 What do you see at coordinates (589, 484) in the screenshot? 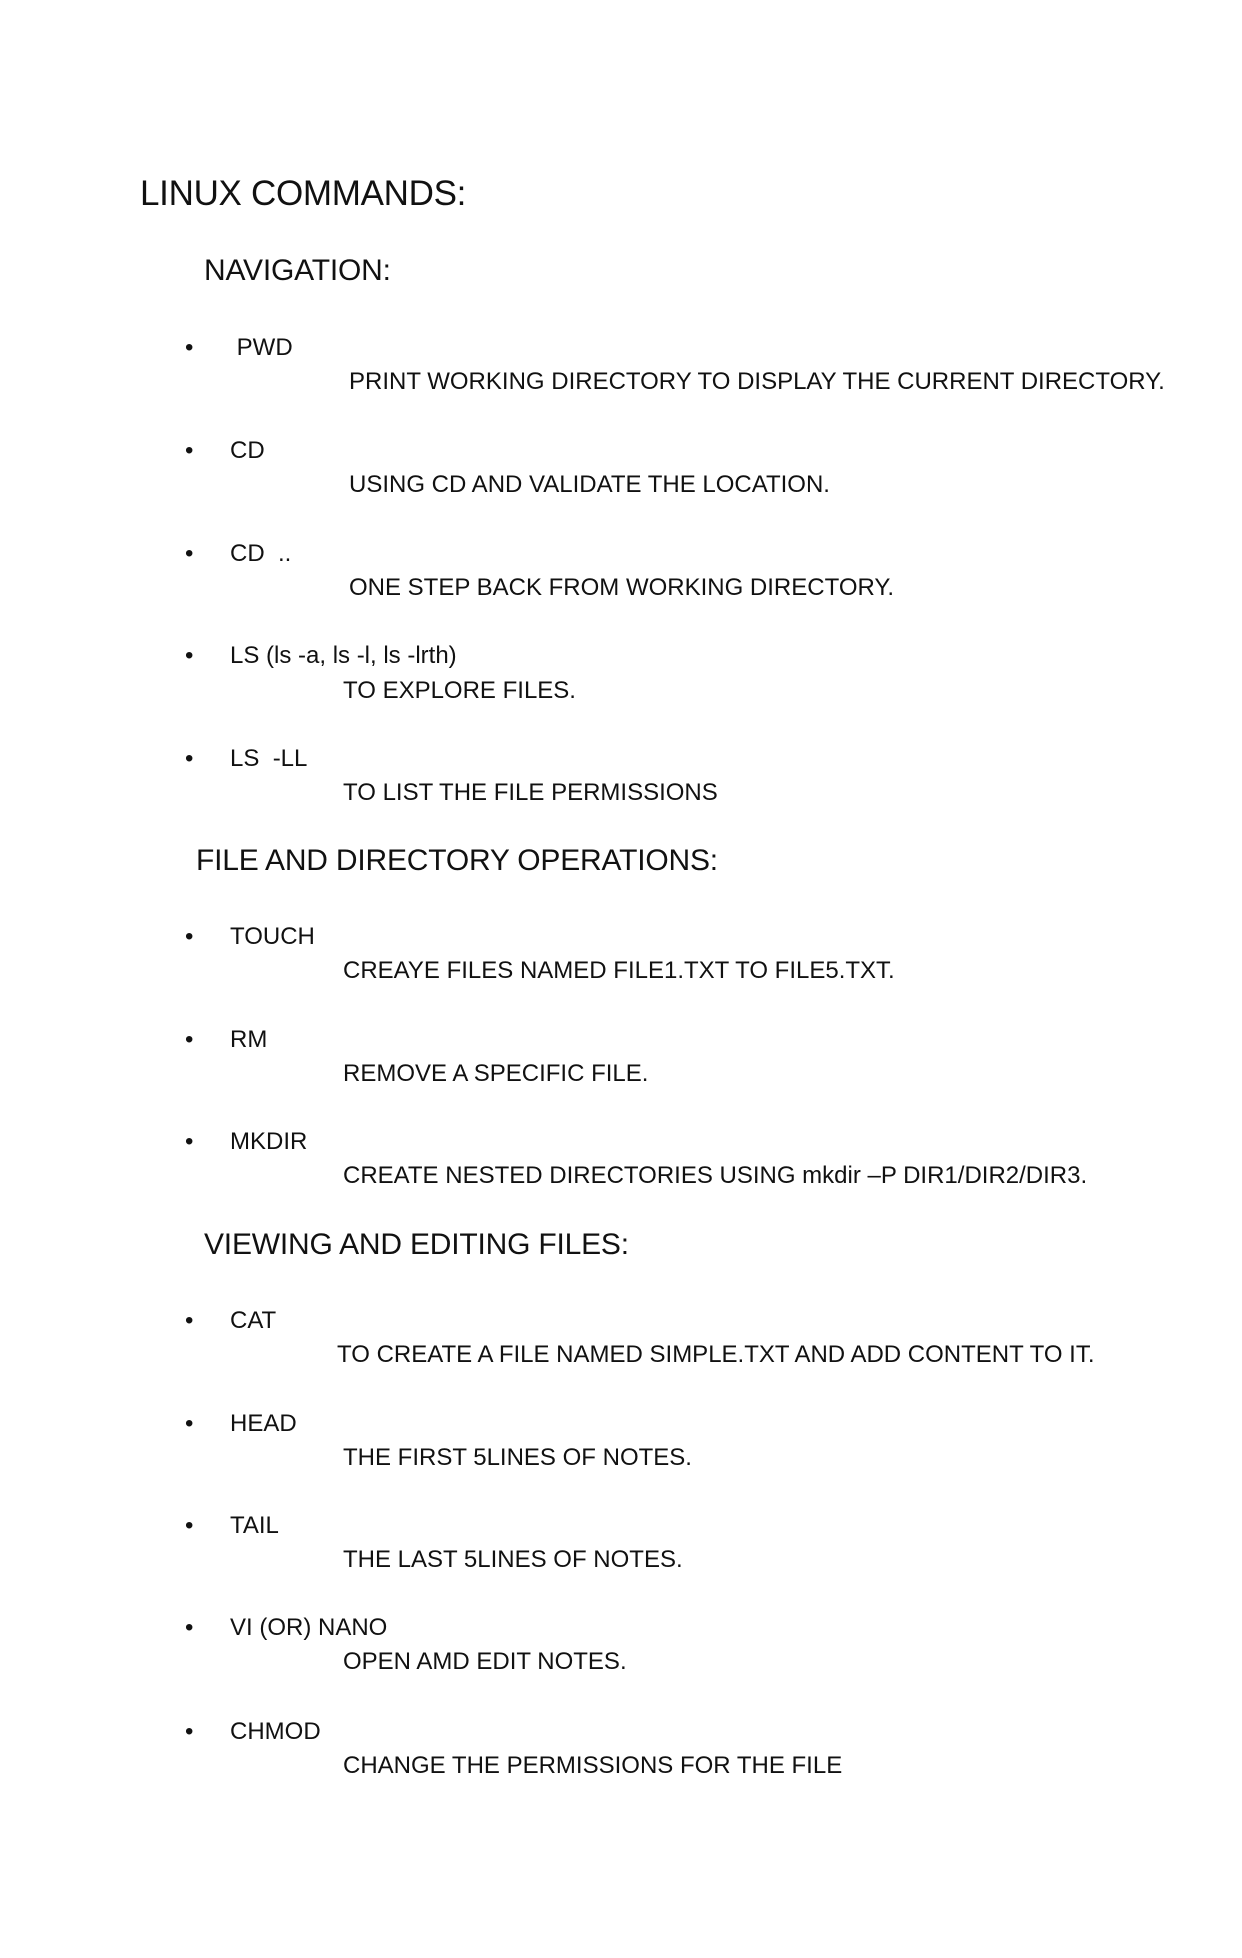
I see `command-description: USING CD AND VALIDATE THE LOCATION.` at bounding box center [589, 484].